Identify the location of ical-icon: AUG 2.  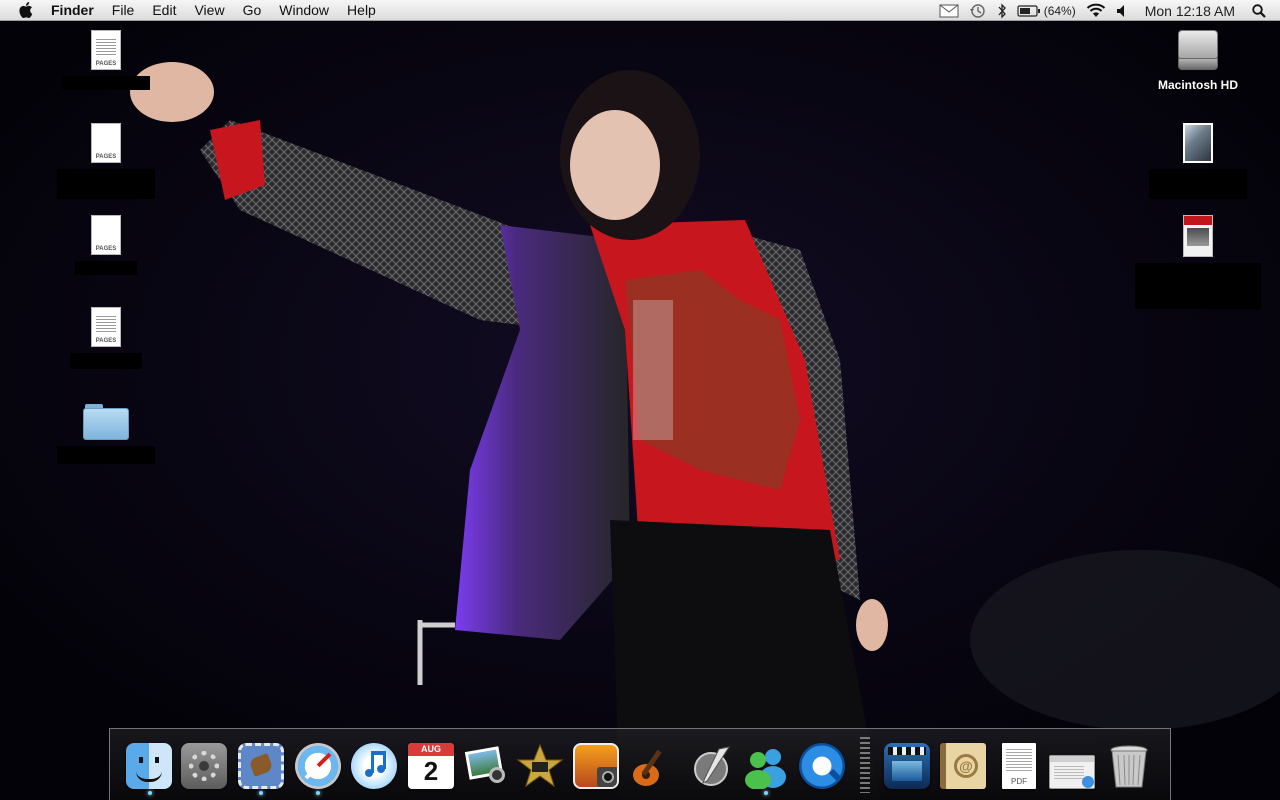
(431, 766).